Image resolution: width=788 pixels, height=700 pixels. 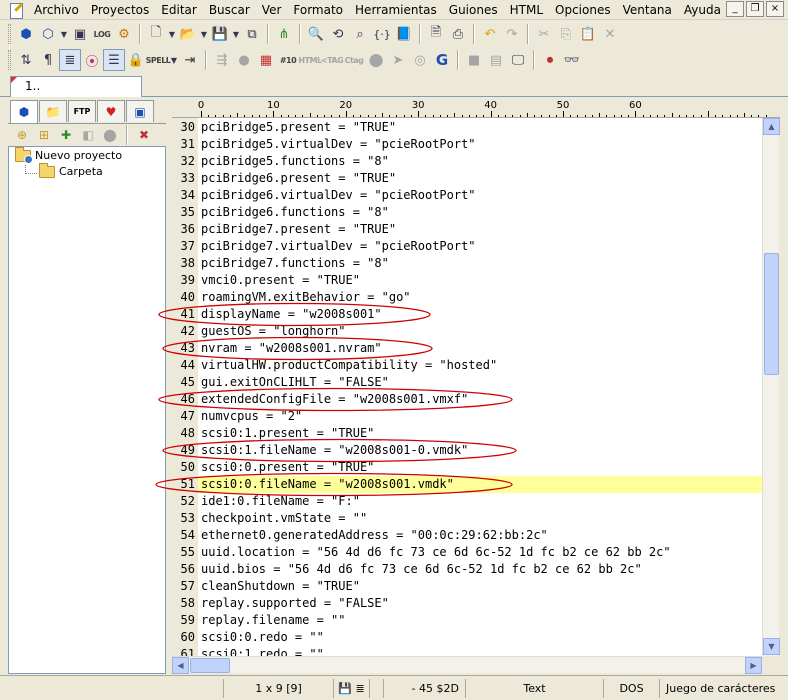 I want to click on menu-buscar: Buscar, so click(x=229, y=10).